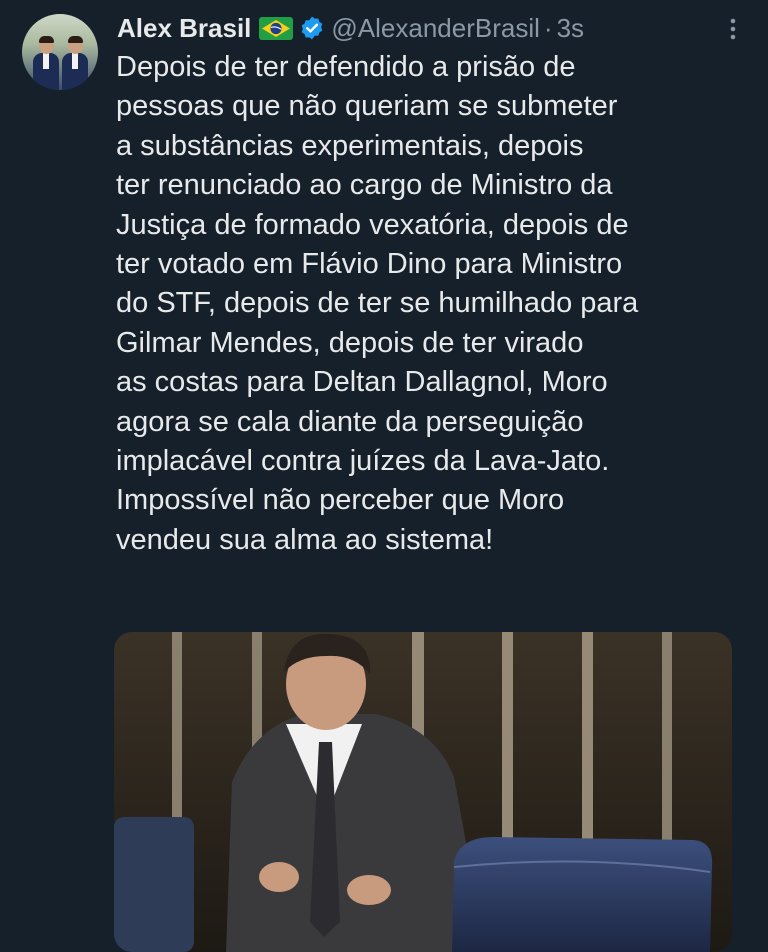 The height and width of the screenshot is (952, 768). I want to click on tweet-text-line: as costas para Deltan Dallagnol, Moro, so click(362, 382).